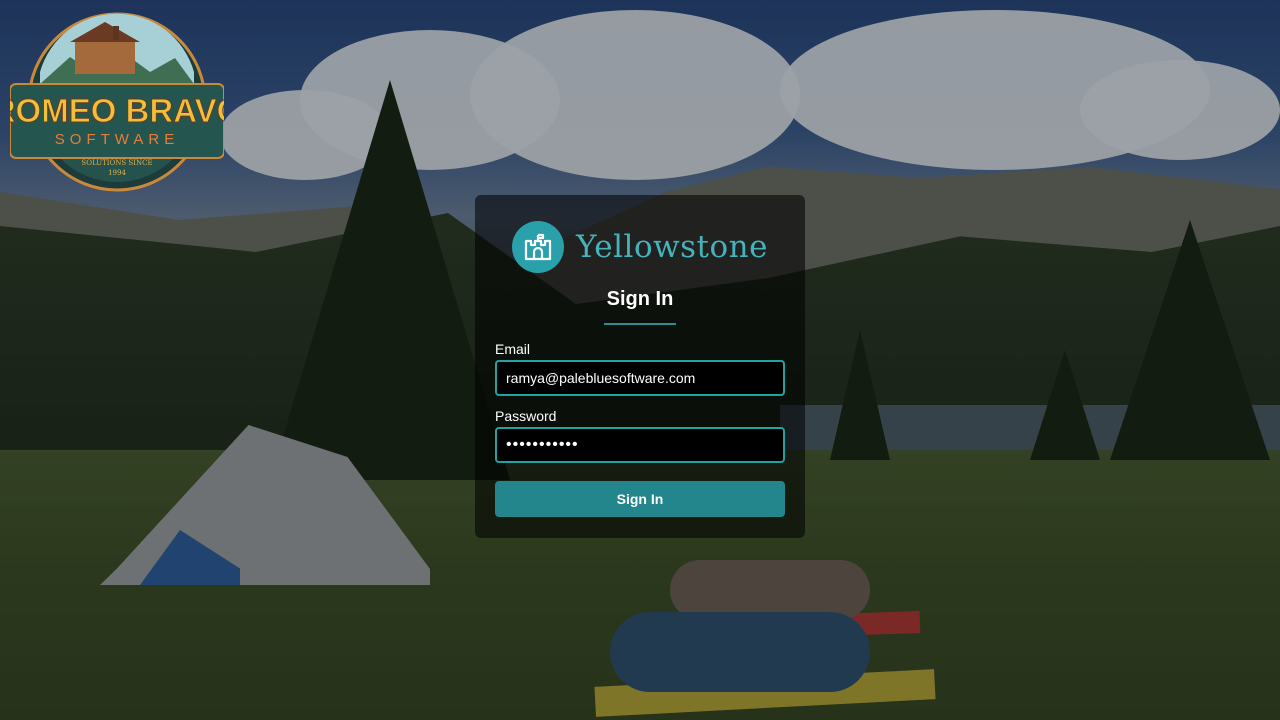 The height and width of the screenshot is (720, 1280). Describe the element at coordinates (513, 349) in the screenshot. I see `email-label: Email` at that location.